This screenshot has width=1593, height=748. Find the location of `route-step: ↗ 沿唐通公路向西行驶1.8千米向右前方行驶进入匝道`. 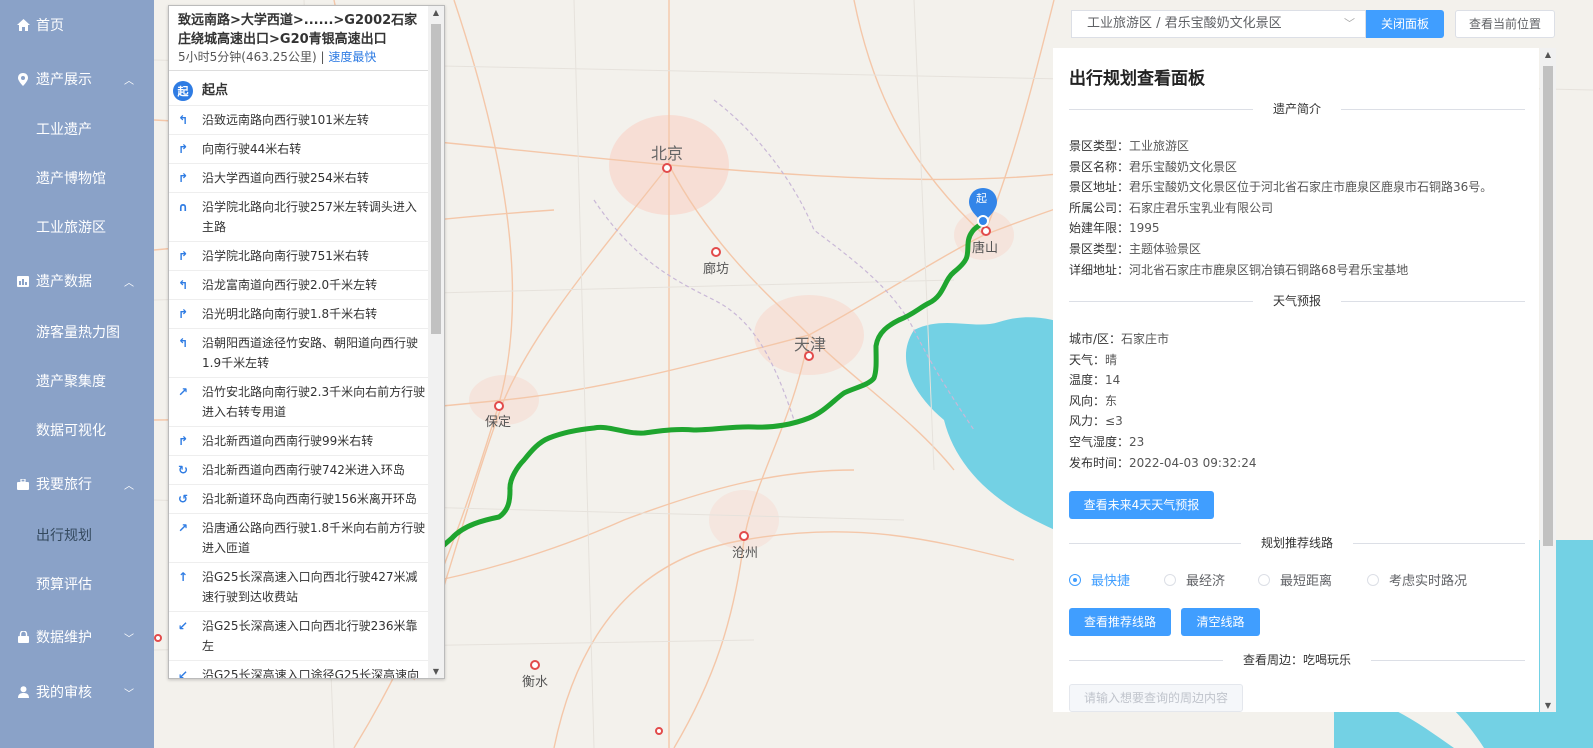

route-step: ↗ 沿唐通公路向西行驶1.8千米向右前方行驶进入匝道 is located at coordinates (298, 538).